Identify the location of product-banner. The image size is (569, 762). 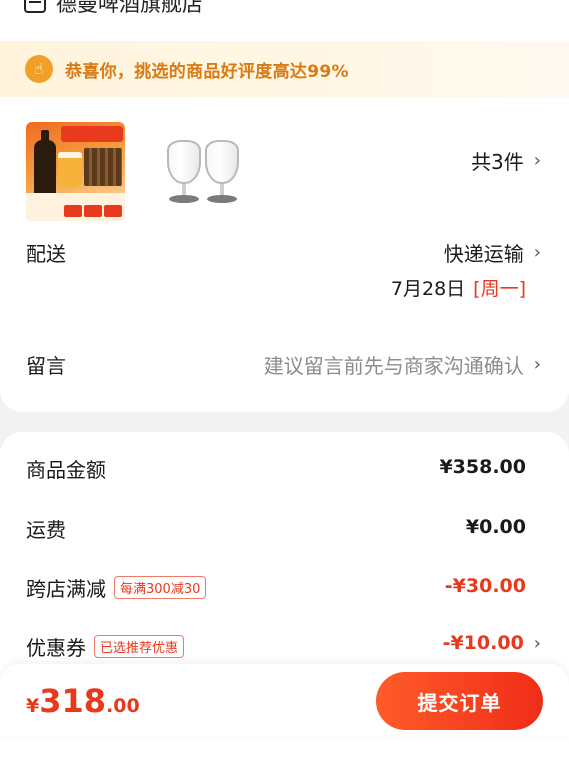
(92, 134).